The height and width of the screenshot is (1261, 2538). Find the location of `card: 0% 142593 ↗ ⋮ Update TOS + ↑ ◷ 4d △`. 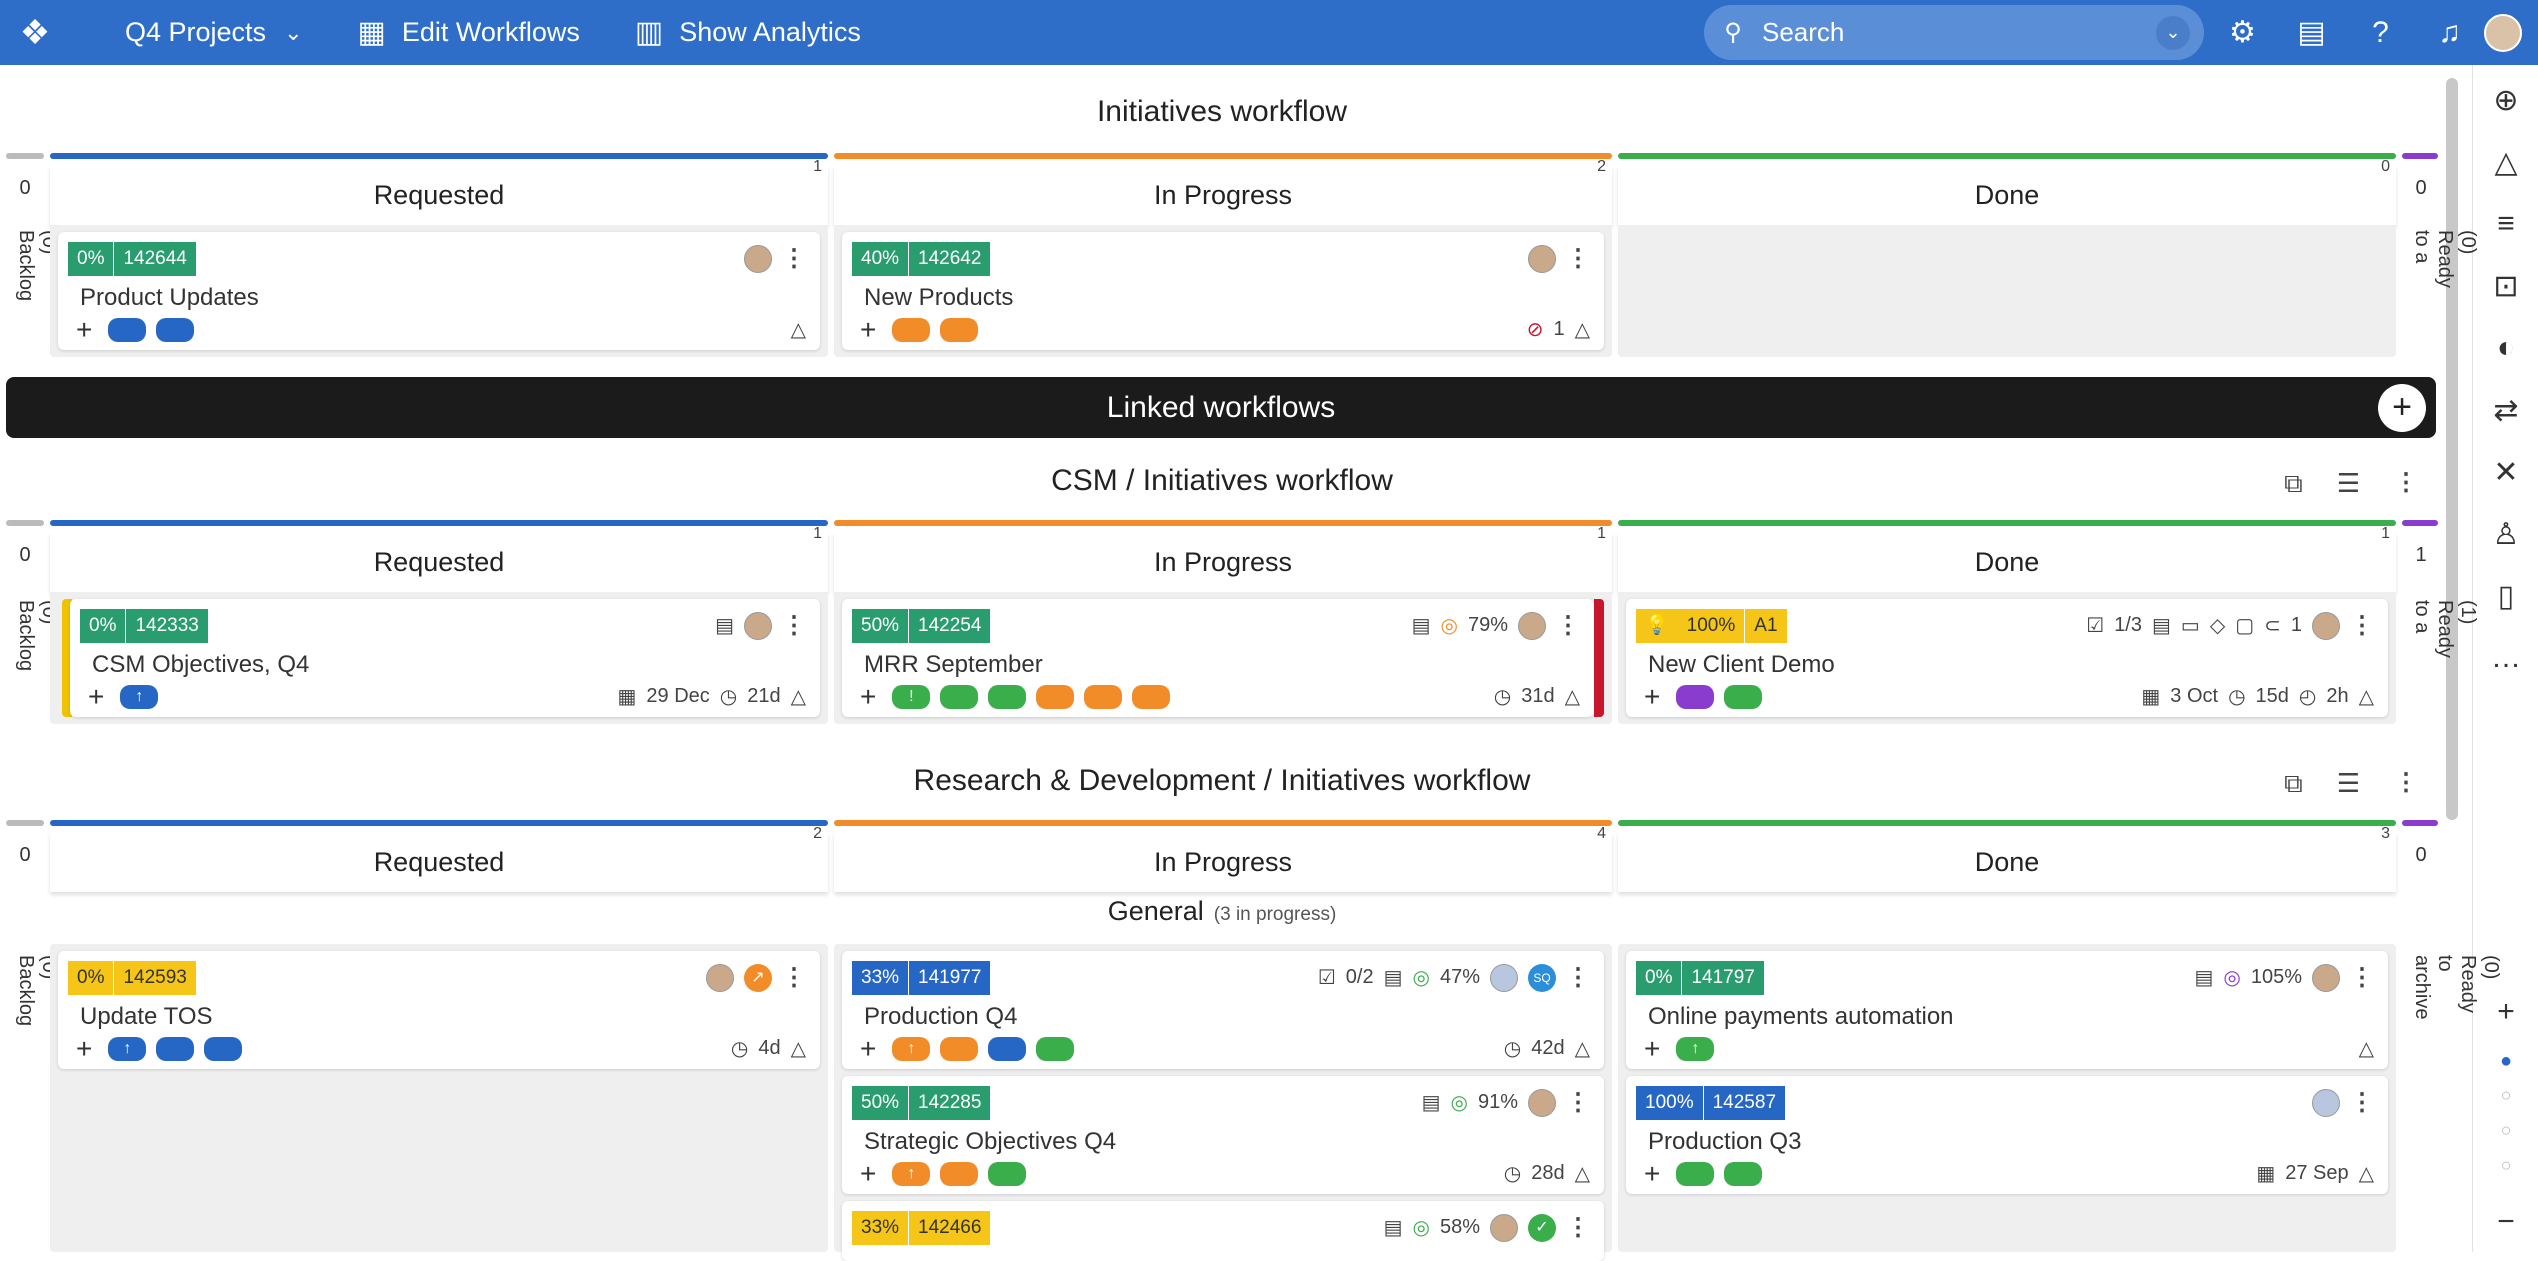

card: 0% 142593 ↗ ⋮ Update TOS + ↑ ◷ 4d △ is located at coordinates (439, 1010).